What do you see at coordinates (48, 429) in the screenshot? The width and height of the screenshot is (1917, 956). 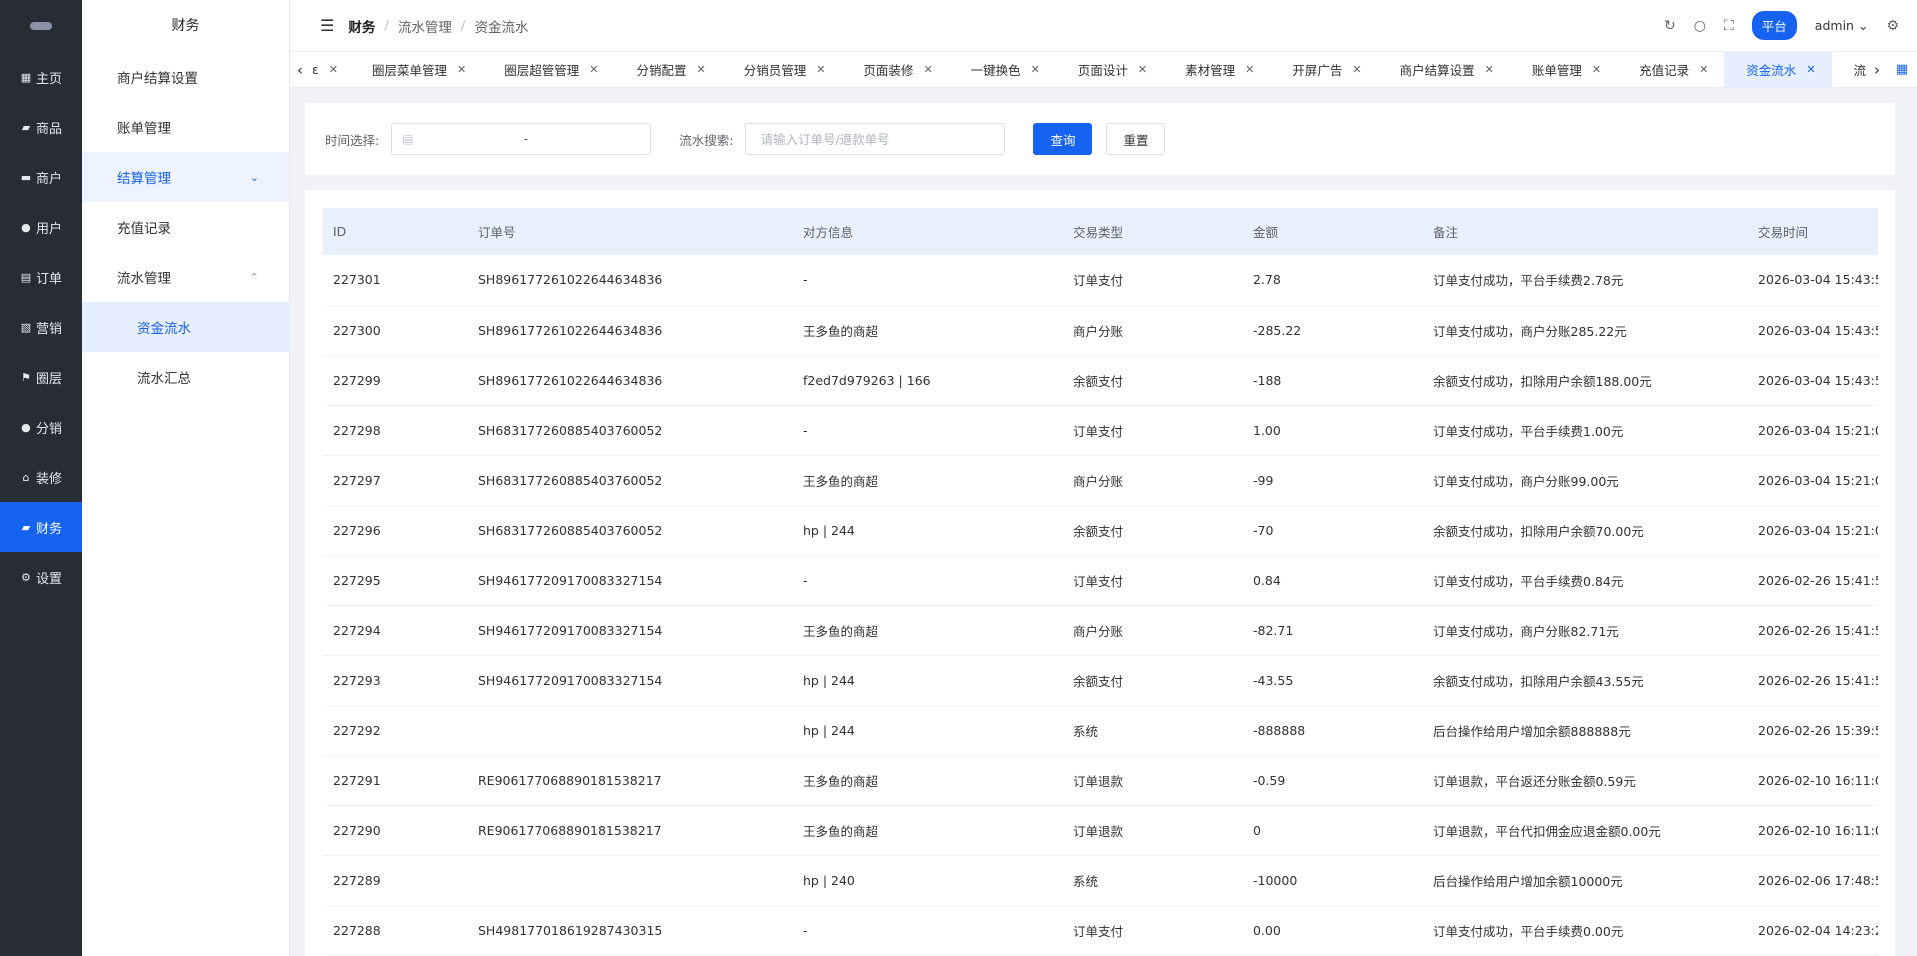 I see `rail-item-label: 分销` at bounding box center [48, 429].